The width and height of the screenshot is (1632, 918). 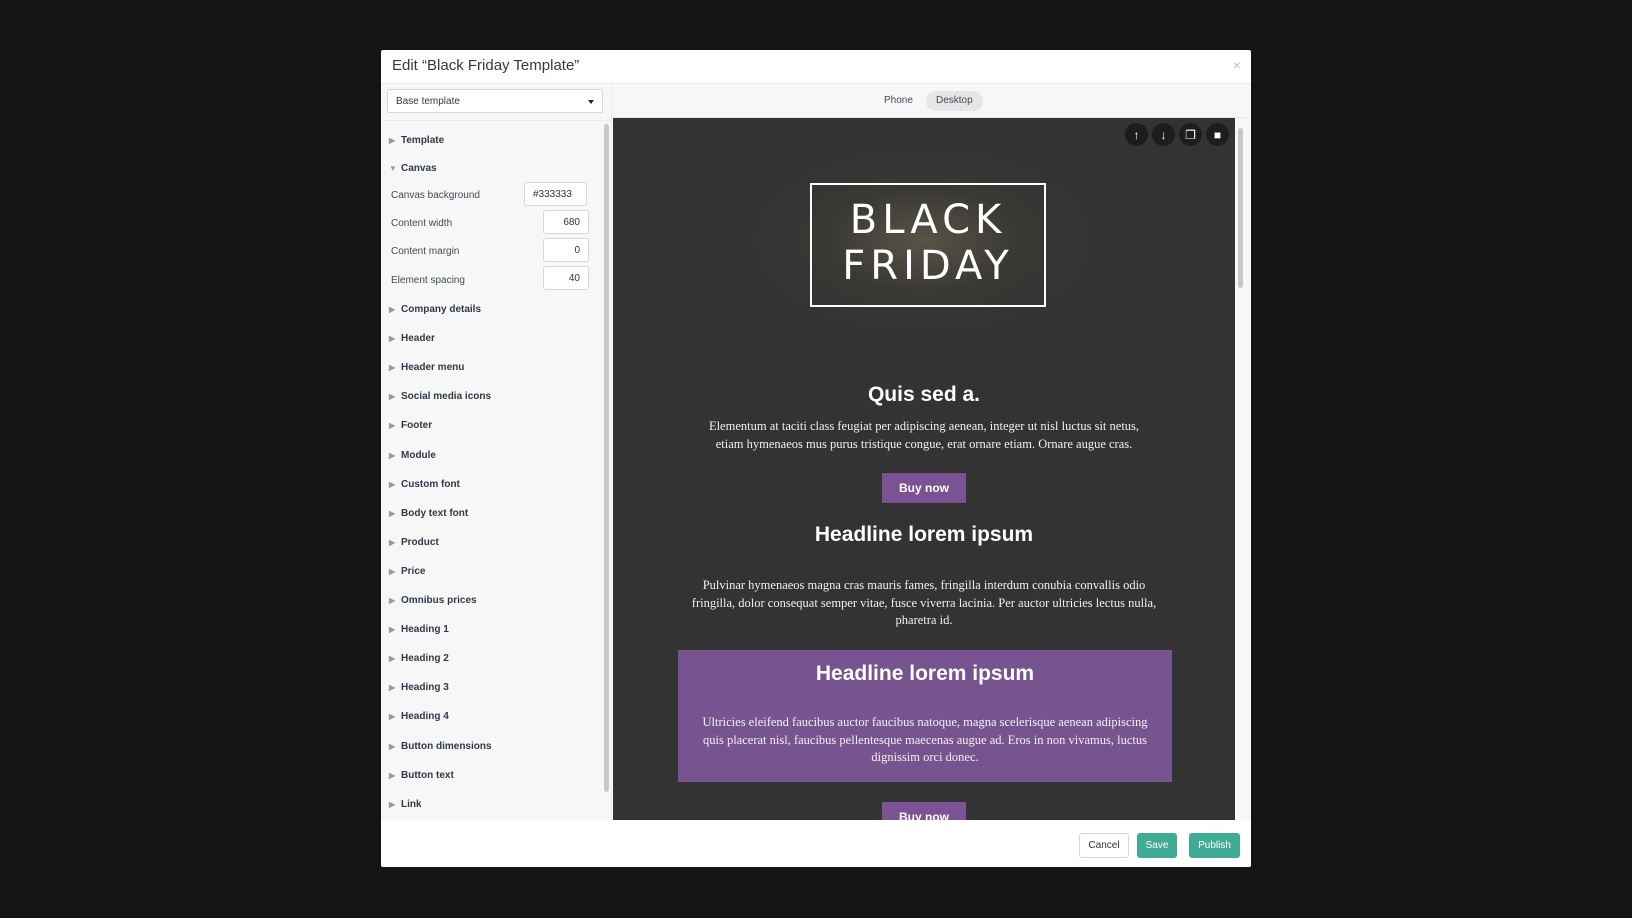 What do you see at coordinates (435, 513) in the screenshot?
I see `section-label: Body text font` at bounding box center [435, 513].